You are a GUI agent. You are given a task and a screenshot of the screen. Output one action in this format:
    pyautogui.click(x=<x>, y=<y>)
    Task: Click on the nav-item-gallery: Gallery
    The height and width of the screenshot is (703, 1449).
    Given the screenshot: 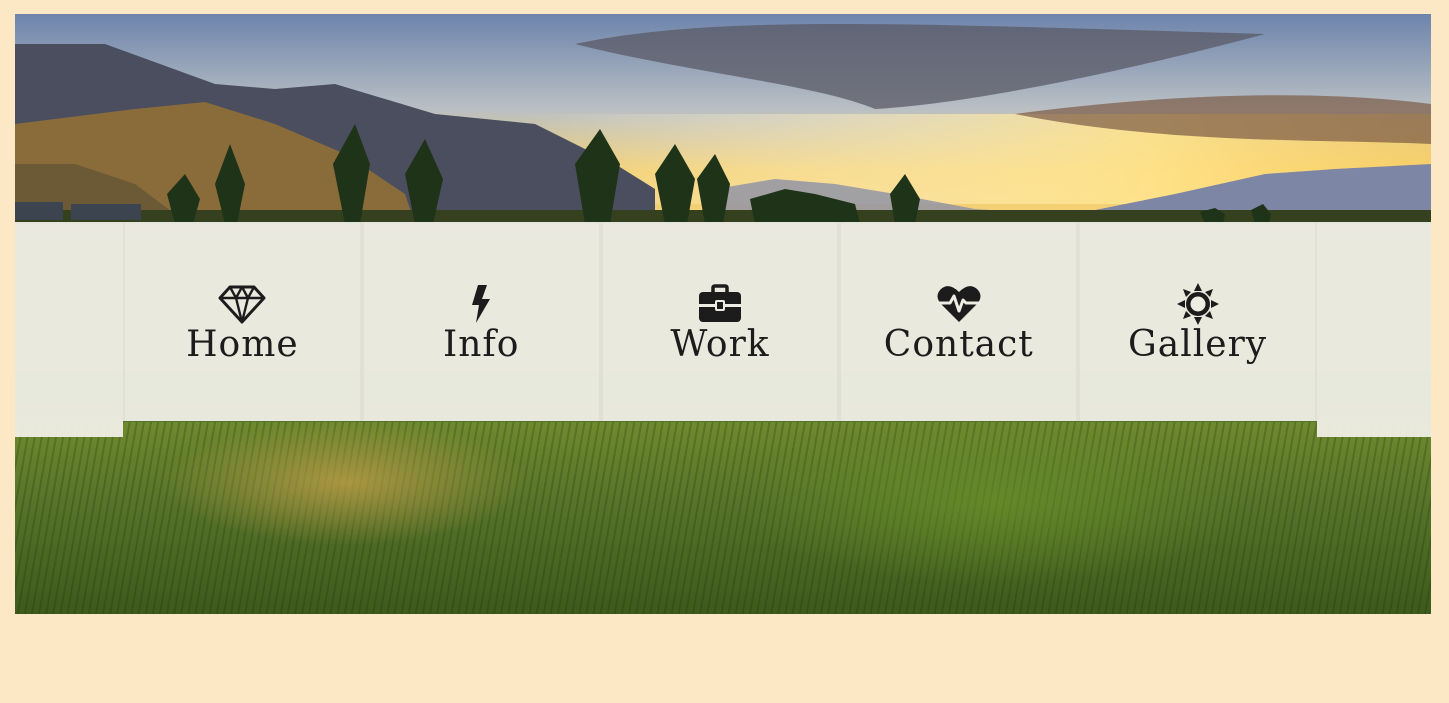 What is the action you would take?
    pyautogui.click(x=1197, y=321)
    